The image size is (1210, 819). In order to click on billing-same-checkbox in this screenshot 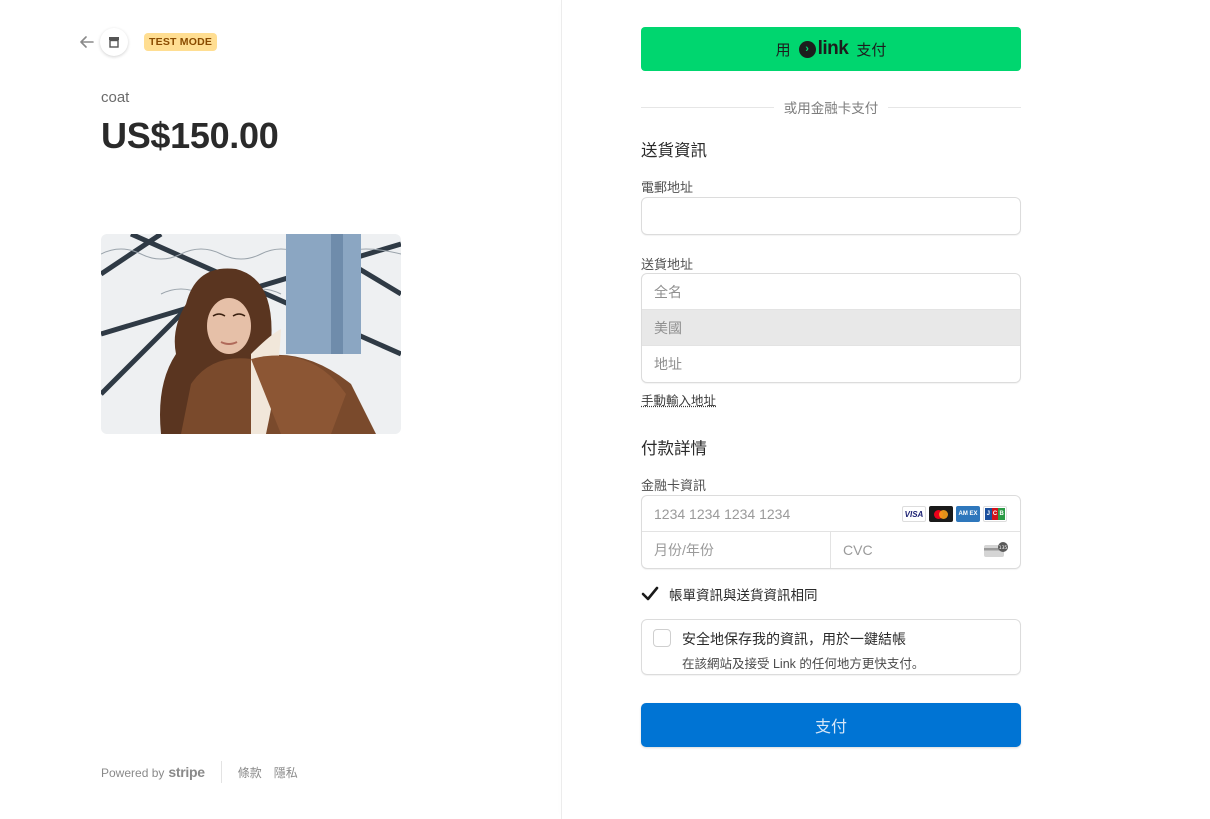, I will do `click(650, 594)`.